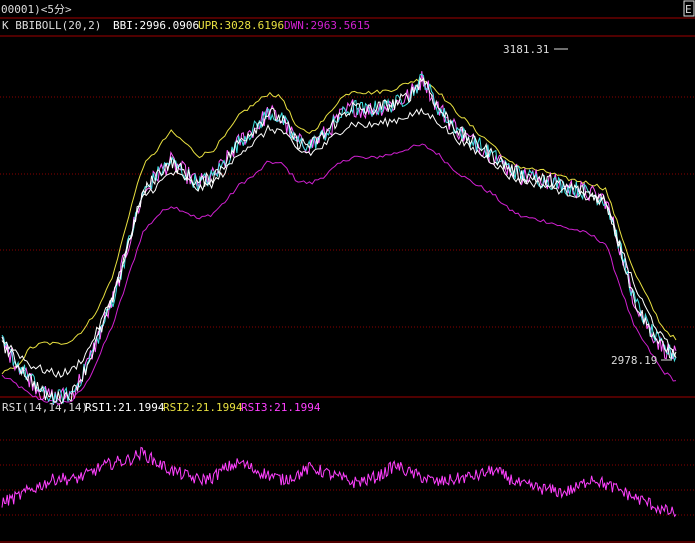 The image size is (695, 543). Describe the element at coordinates (203, 407) in the screenshot. I see `rsi2-value: RSI2:21.1994` at that location.